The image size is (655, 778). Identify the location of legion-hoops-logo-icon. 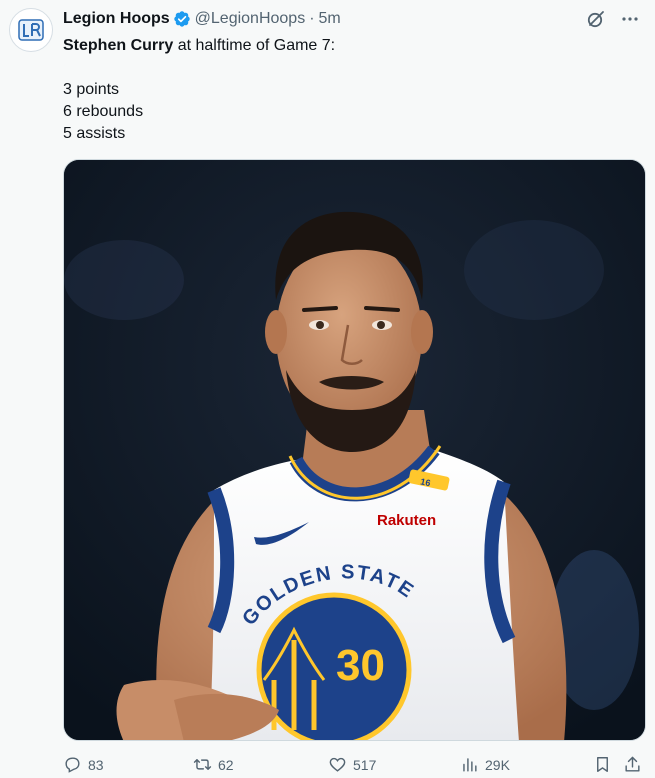
(31, 30).